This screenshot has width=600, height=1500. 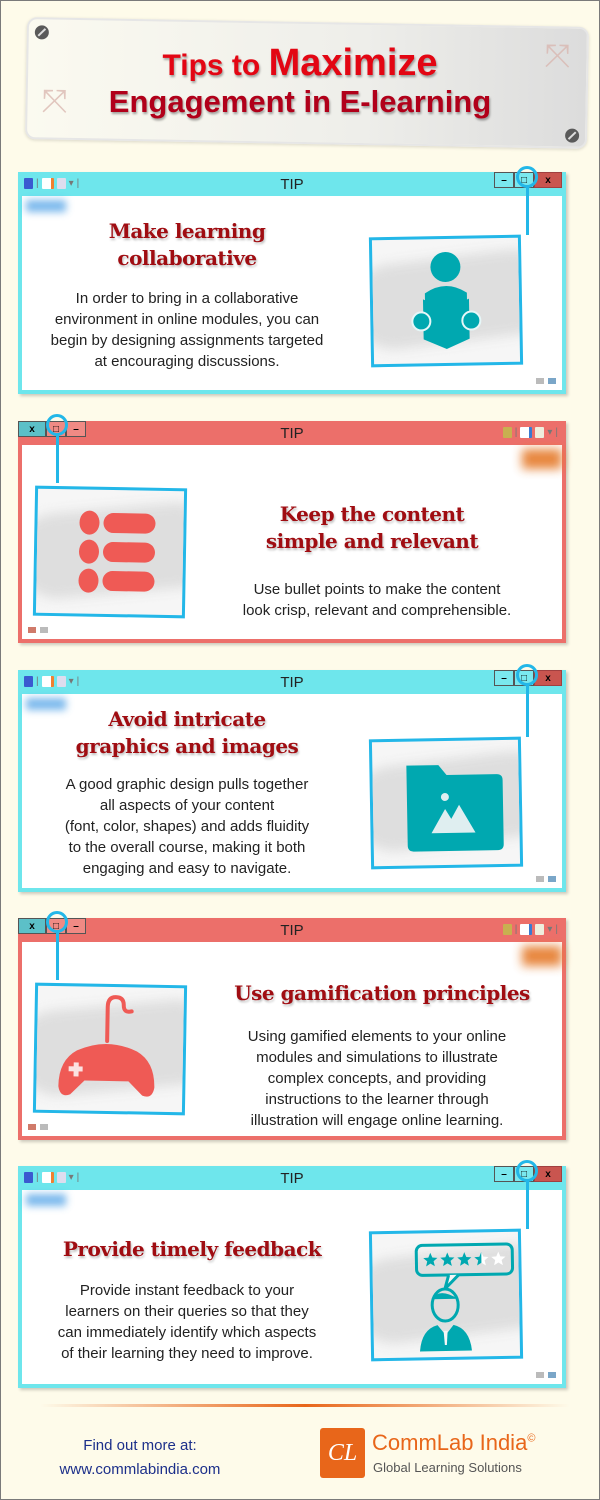 I want to click on description-line: at encouraging discussions., so click(x=187, y=361).